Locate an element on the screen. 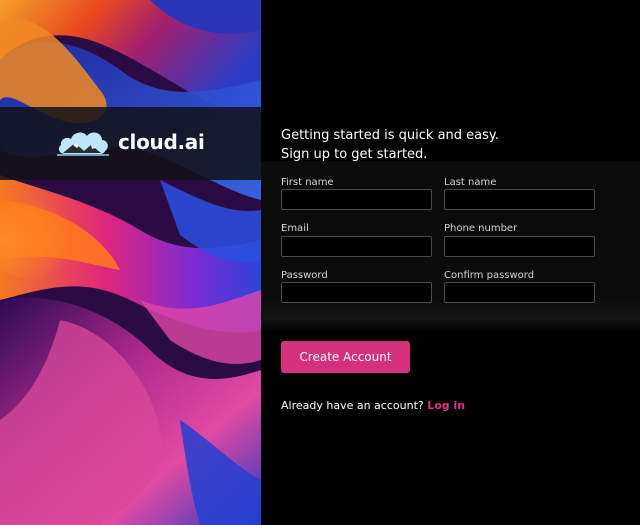 This screenshot has height=525, width=640. email-field is located at coordinates (356, 246).